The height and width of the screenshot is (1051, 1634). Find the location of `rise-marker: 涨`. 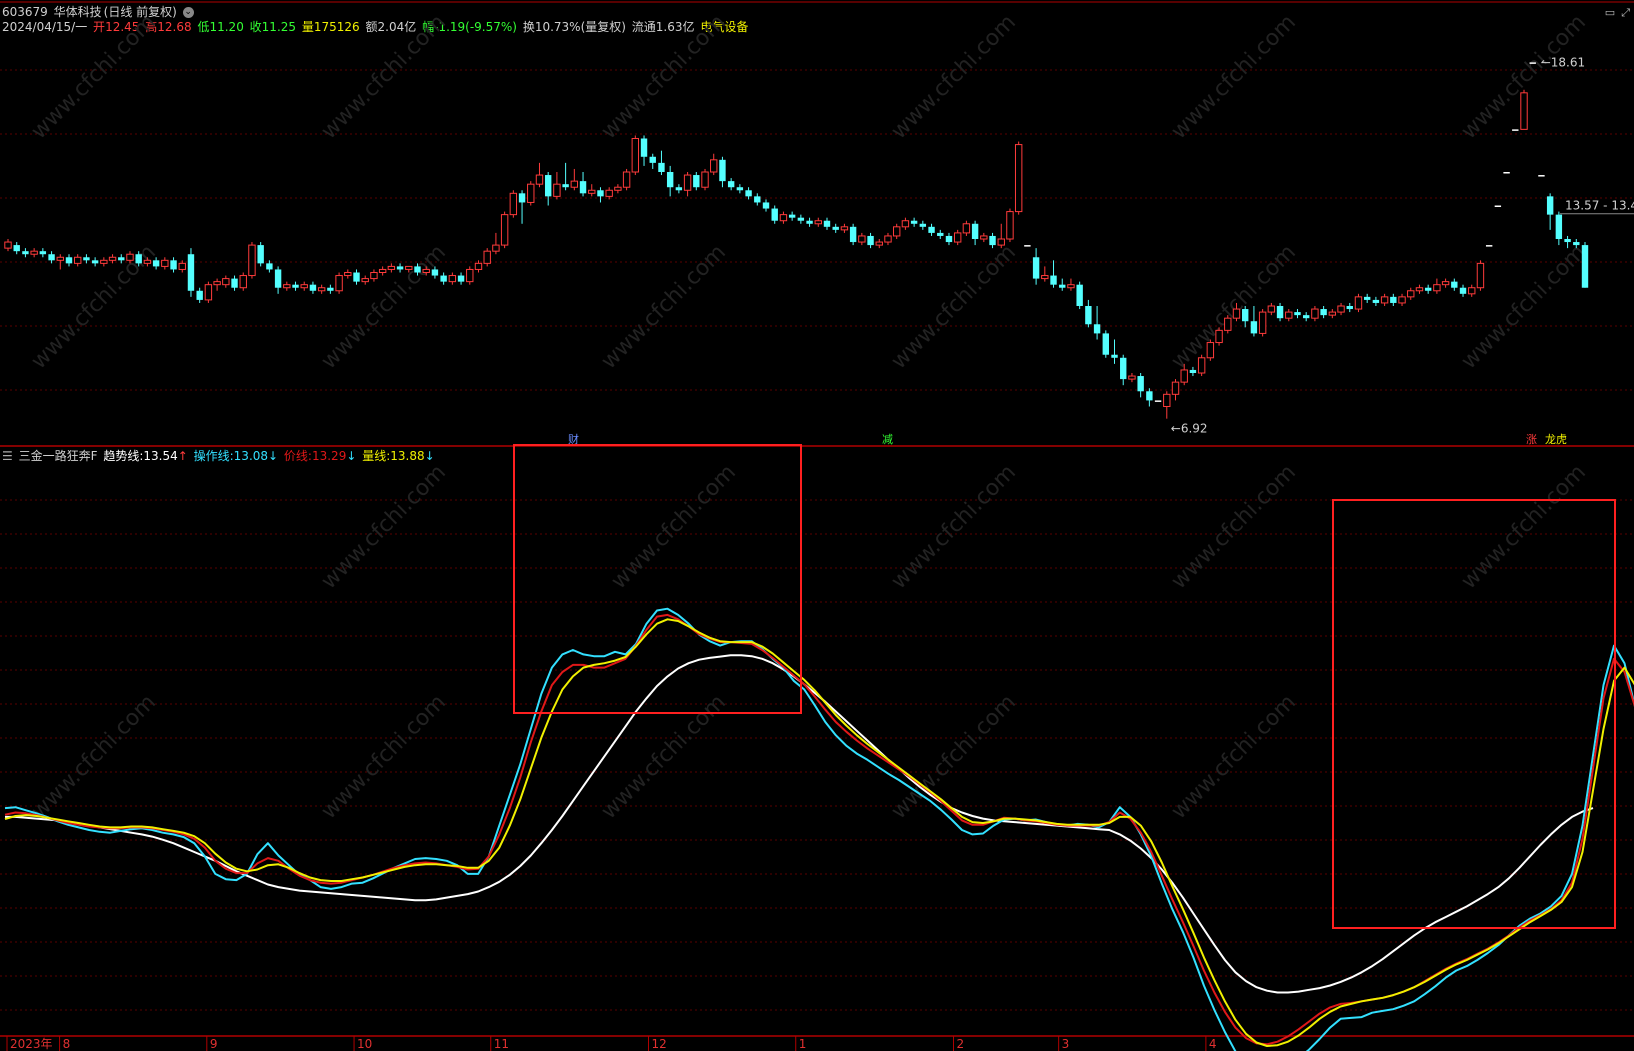

rise-marker: 涨 is located at coordinates (1531, 439).